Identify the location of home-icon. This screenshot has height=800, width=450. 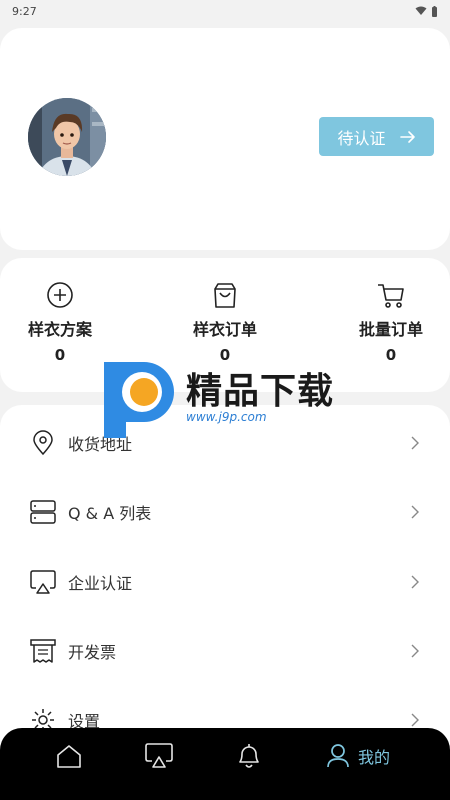
(69, 756).